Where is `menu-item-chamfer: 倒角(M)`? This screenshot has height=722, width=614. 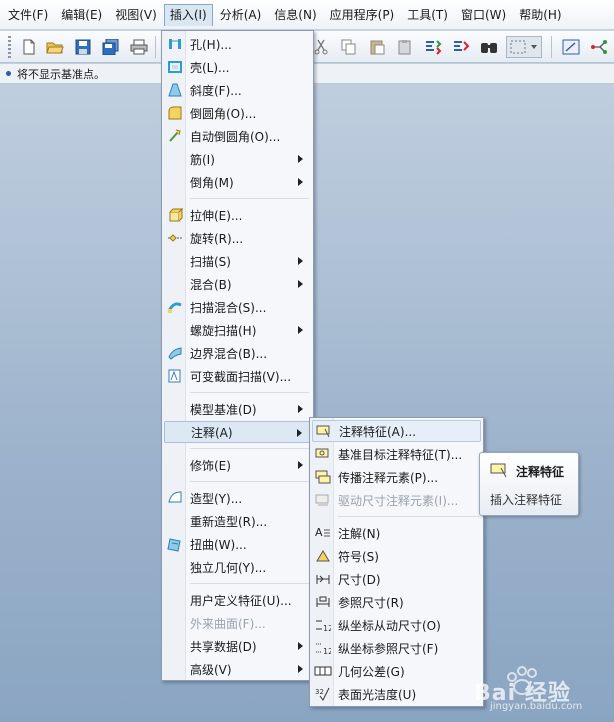 menu-item-chamfer: 倒角(M) is located at coordinates (237, 182).